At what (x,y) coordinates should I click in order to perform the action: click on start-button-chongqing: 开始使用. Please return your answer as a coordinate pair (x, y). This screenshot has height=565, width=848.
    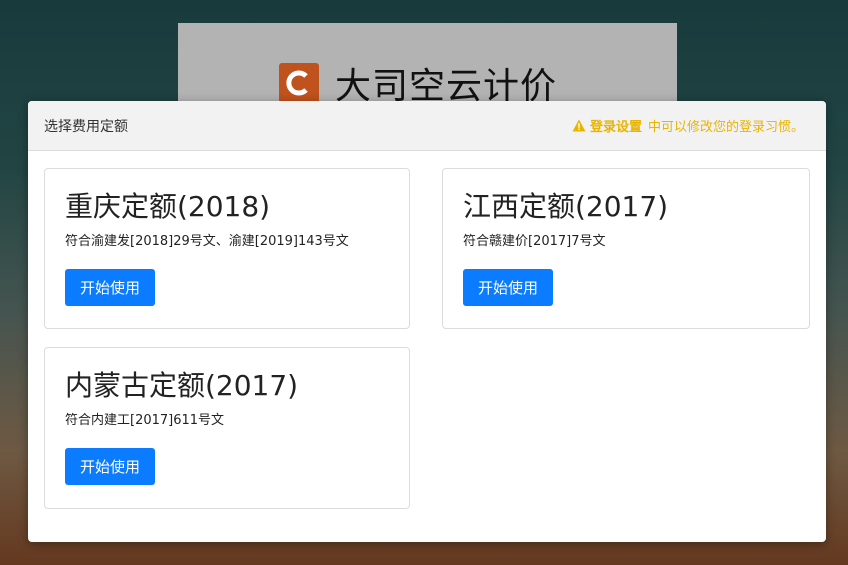
    Looking at the image, I should click on (110, 287).